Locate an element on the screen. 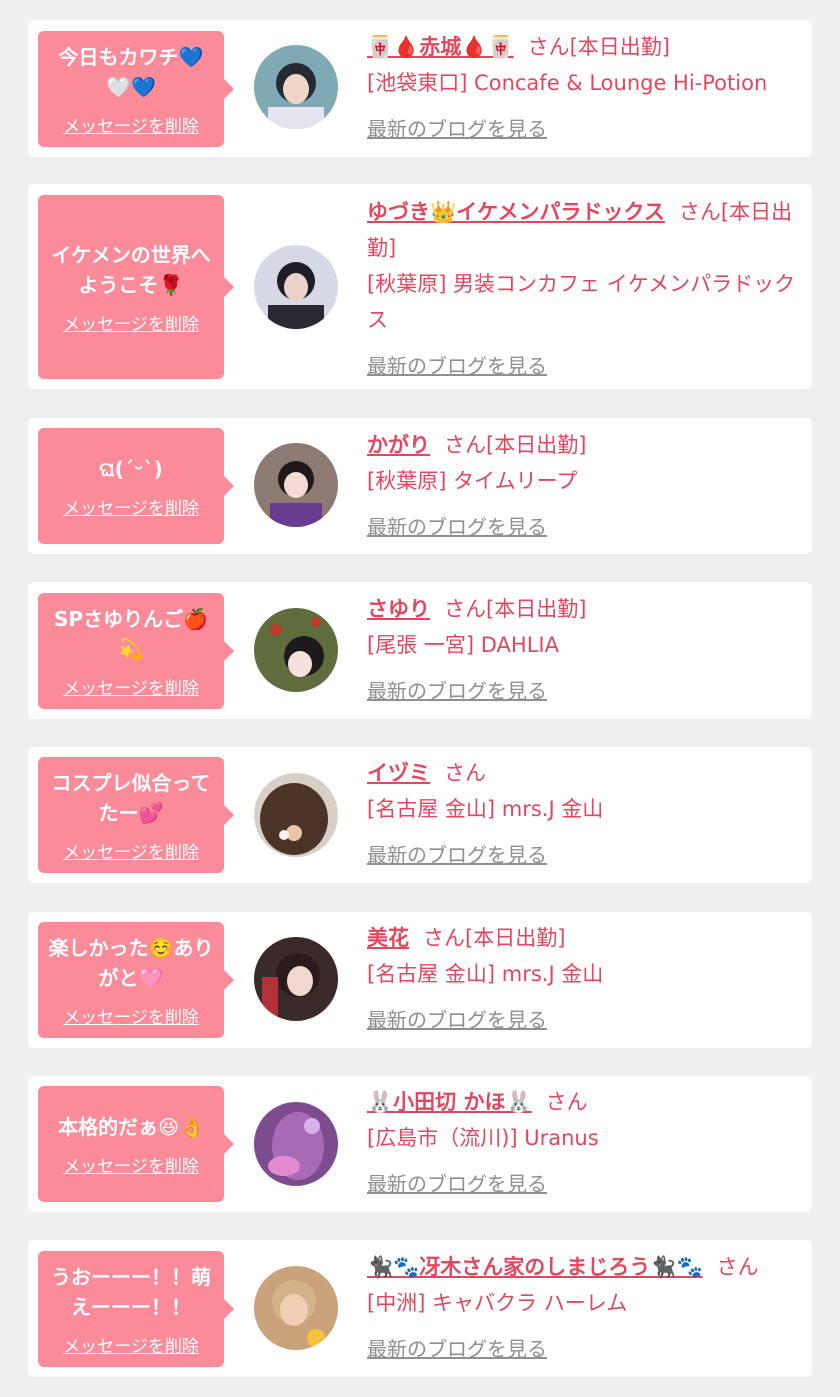  cast-info: イヅミ さん [名古屋 金山] mrs.J 金山 最新のブログを見る is located at coordinates (584, 814).